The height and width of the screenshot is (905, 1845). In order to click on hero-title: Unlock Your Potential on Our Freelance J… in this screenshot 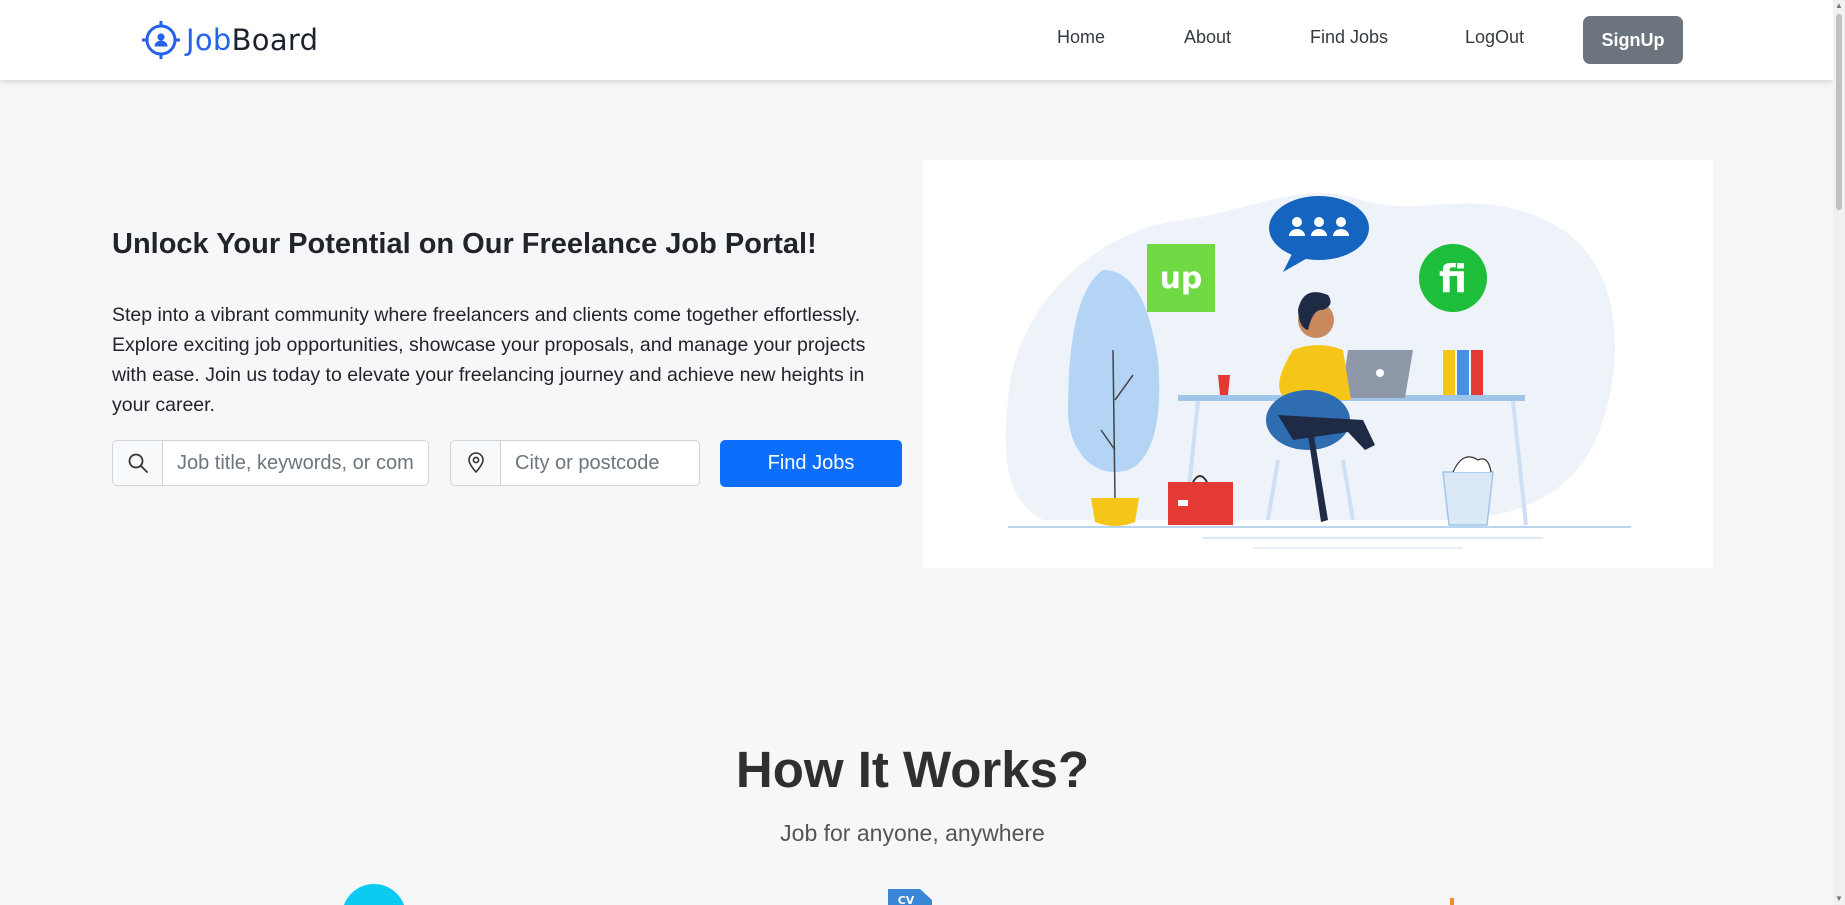, I will do `click(464, 244)`.